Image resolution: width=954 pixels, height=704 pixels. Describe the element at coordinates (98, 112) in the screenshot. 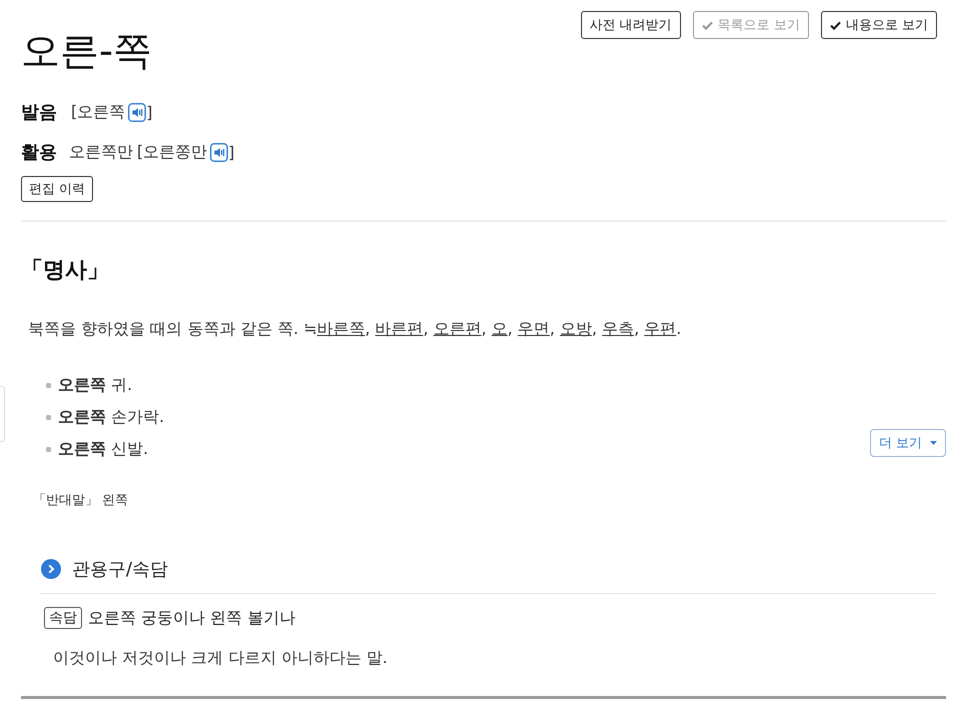

I see `pronunciation-text: [오른쪽` at that location.